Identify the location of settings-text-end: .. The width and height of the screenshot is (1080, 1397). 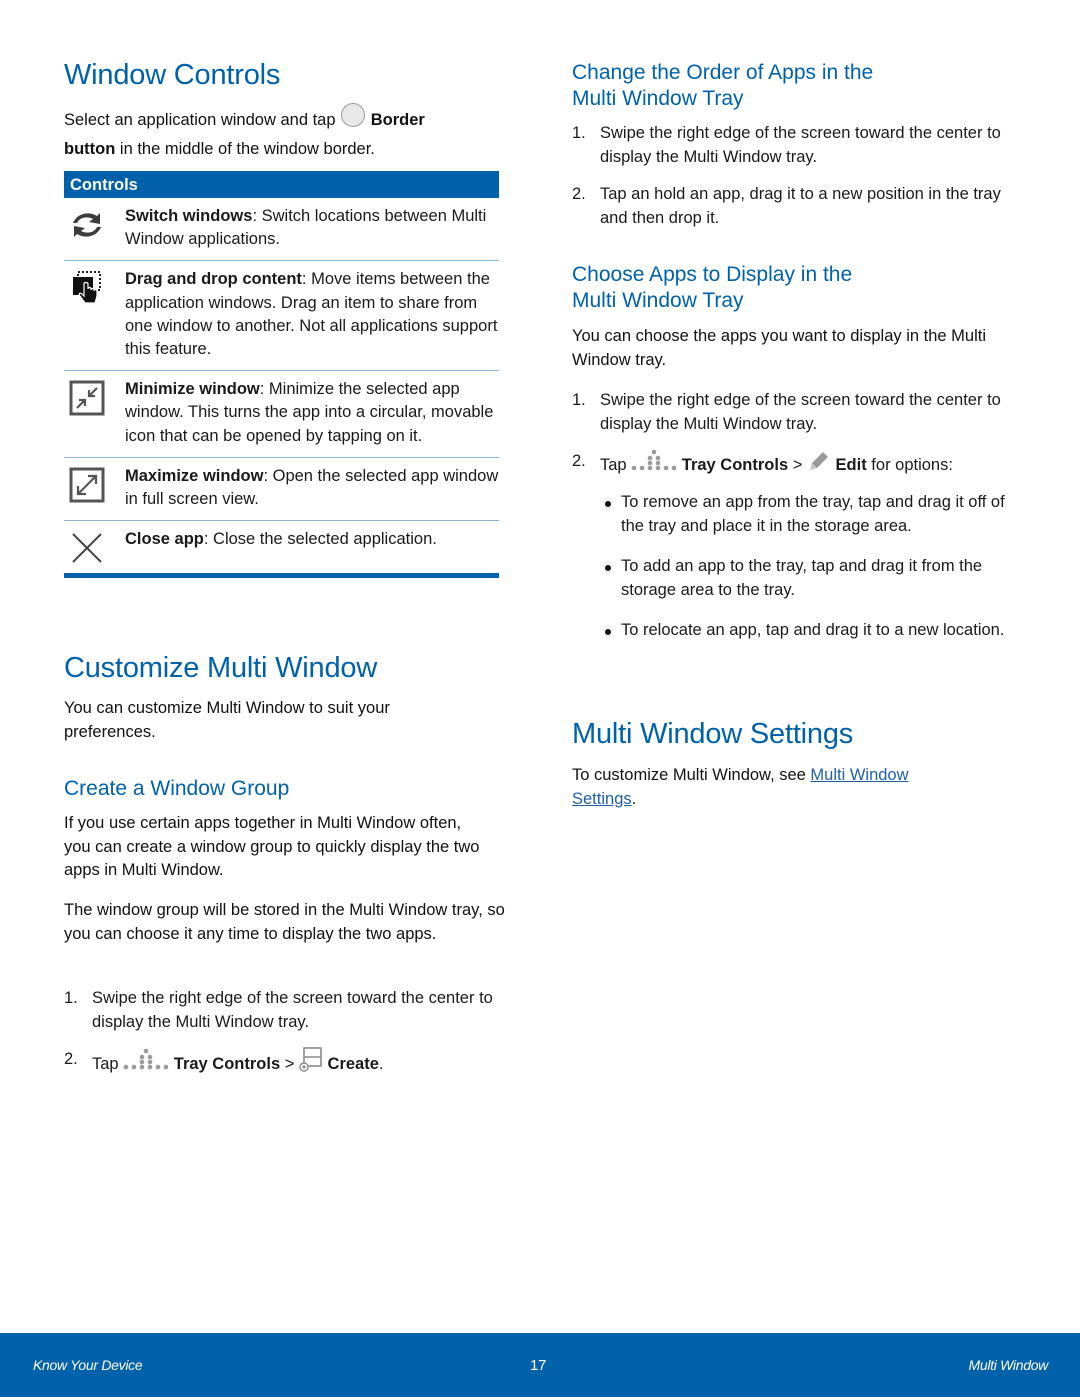
(634, 798).